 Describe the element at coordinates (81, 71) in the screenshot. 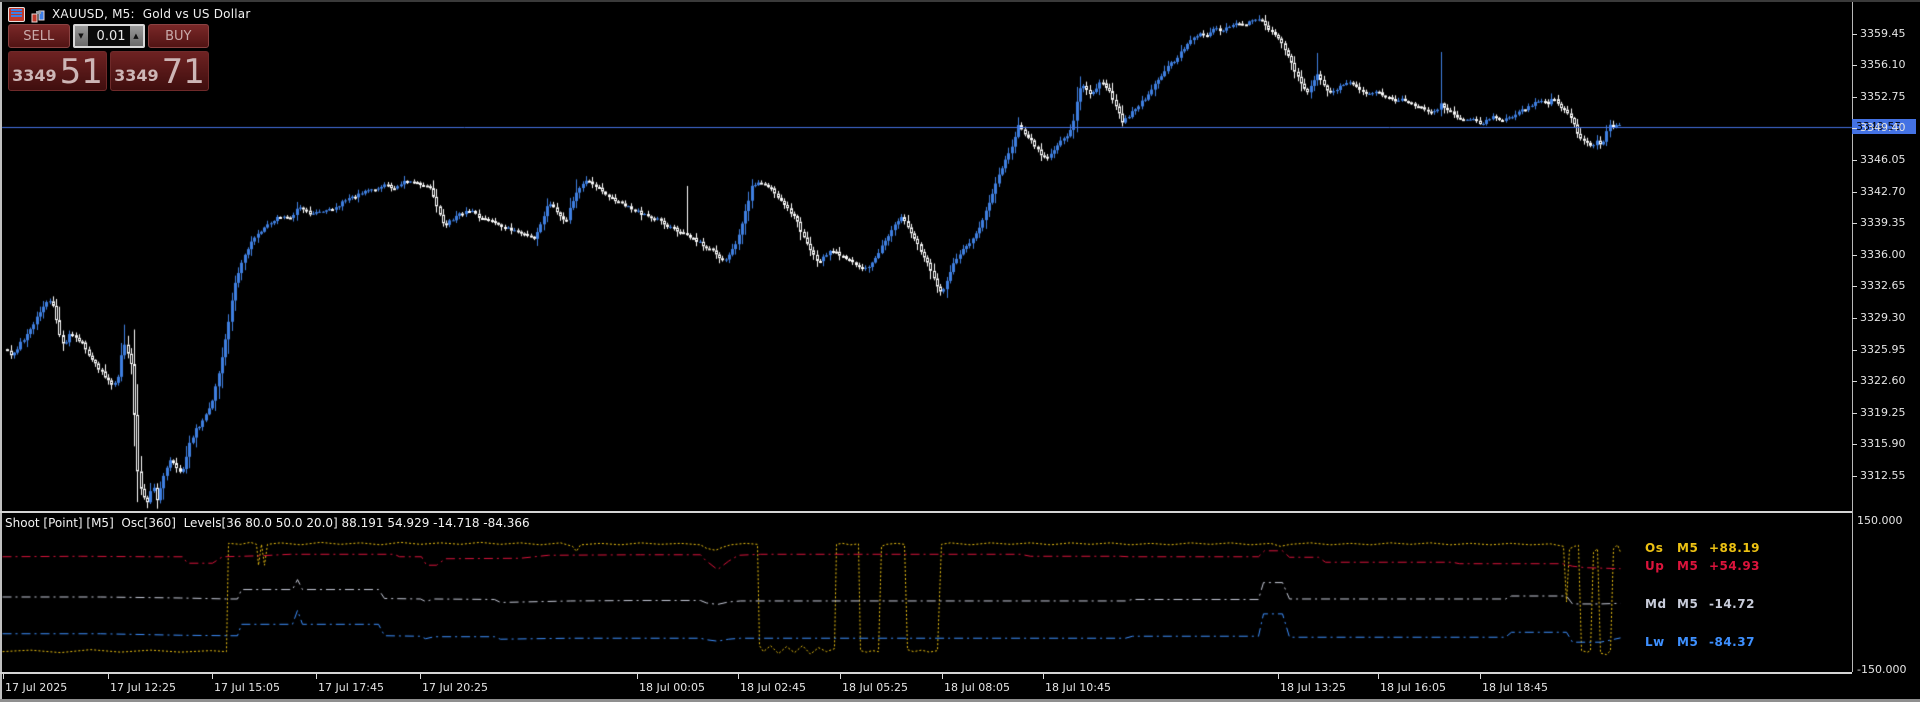

I see `sell-price-pips: 51` at that location.